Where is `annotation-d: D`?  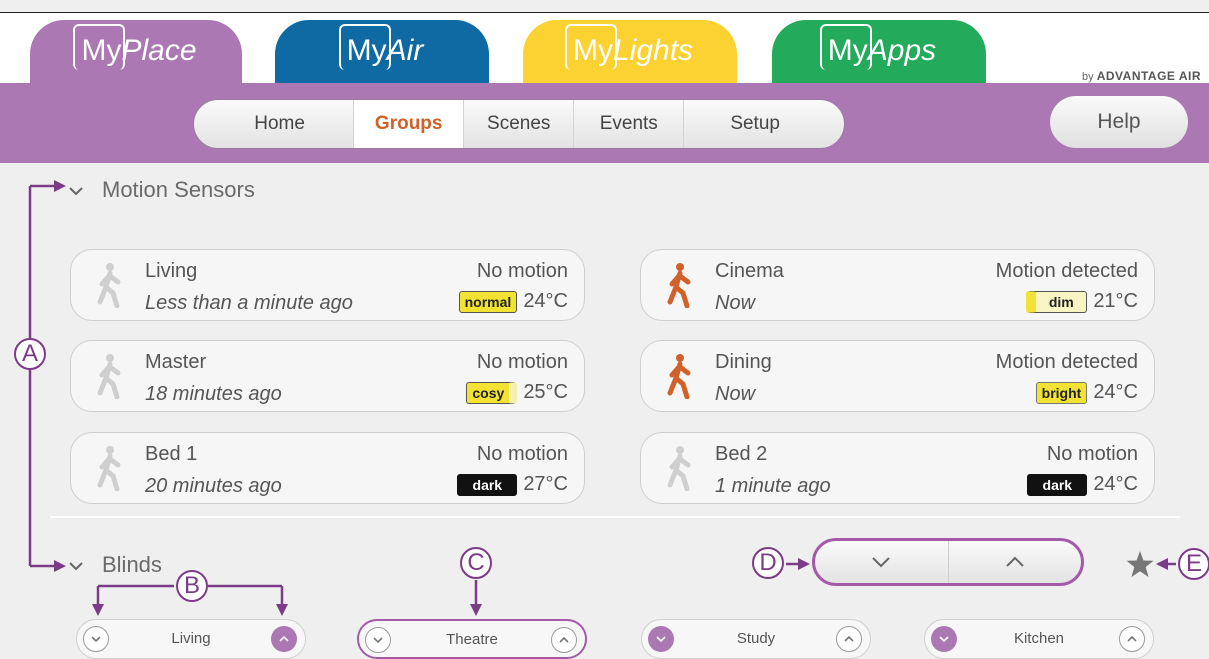 annotation-d: D is located at coordinates (768, 563).